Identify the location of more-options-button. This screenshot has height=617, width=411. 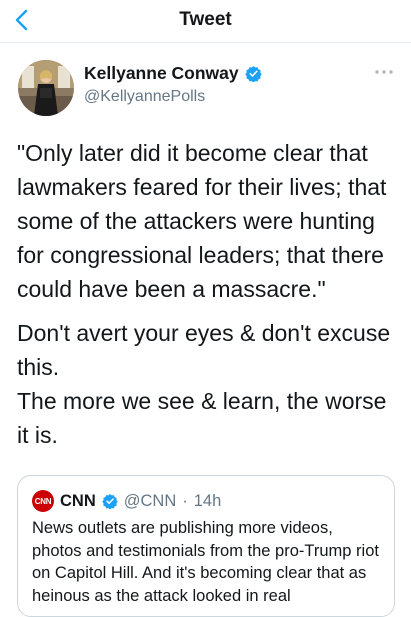
(384, 72).